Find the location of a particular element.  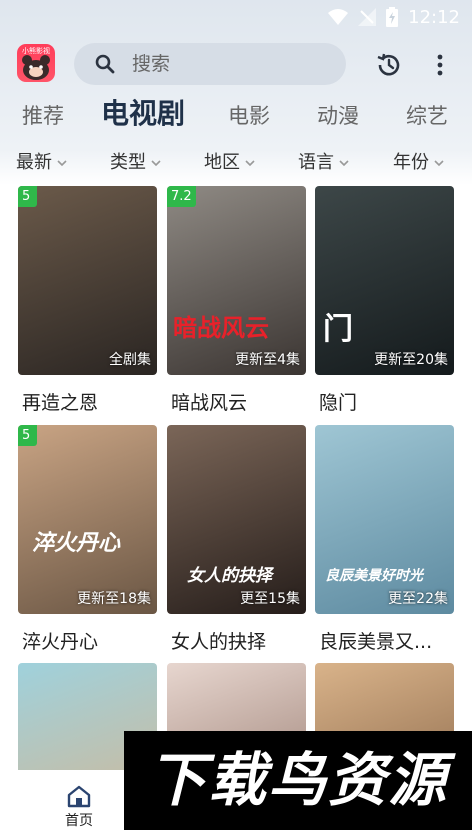

show-title: 隐门 is located at coordinates (386, 401).